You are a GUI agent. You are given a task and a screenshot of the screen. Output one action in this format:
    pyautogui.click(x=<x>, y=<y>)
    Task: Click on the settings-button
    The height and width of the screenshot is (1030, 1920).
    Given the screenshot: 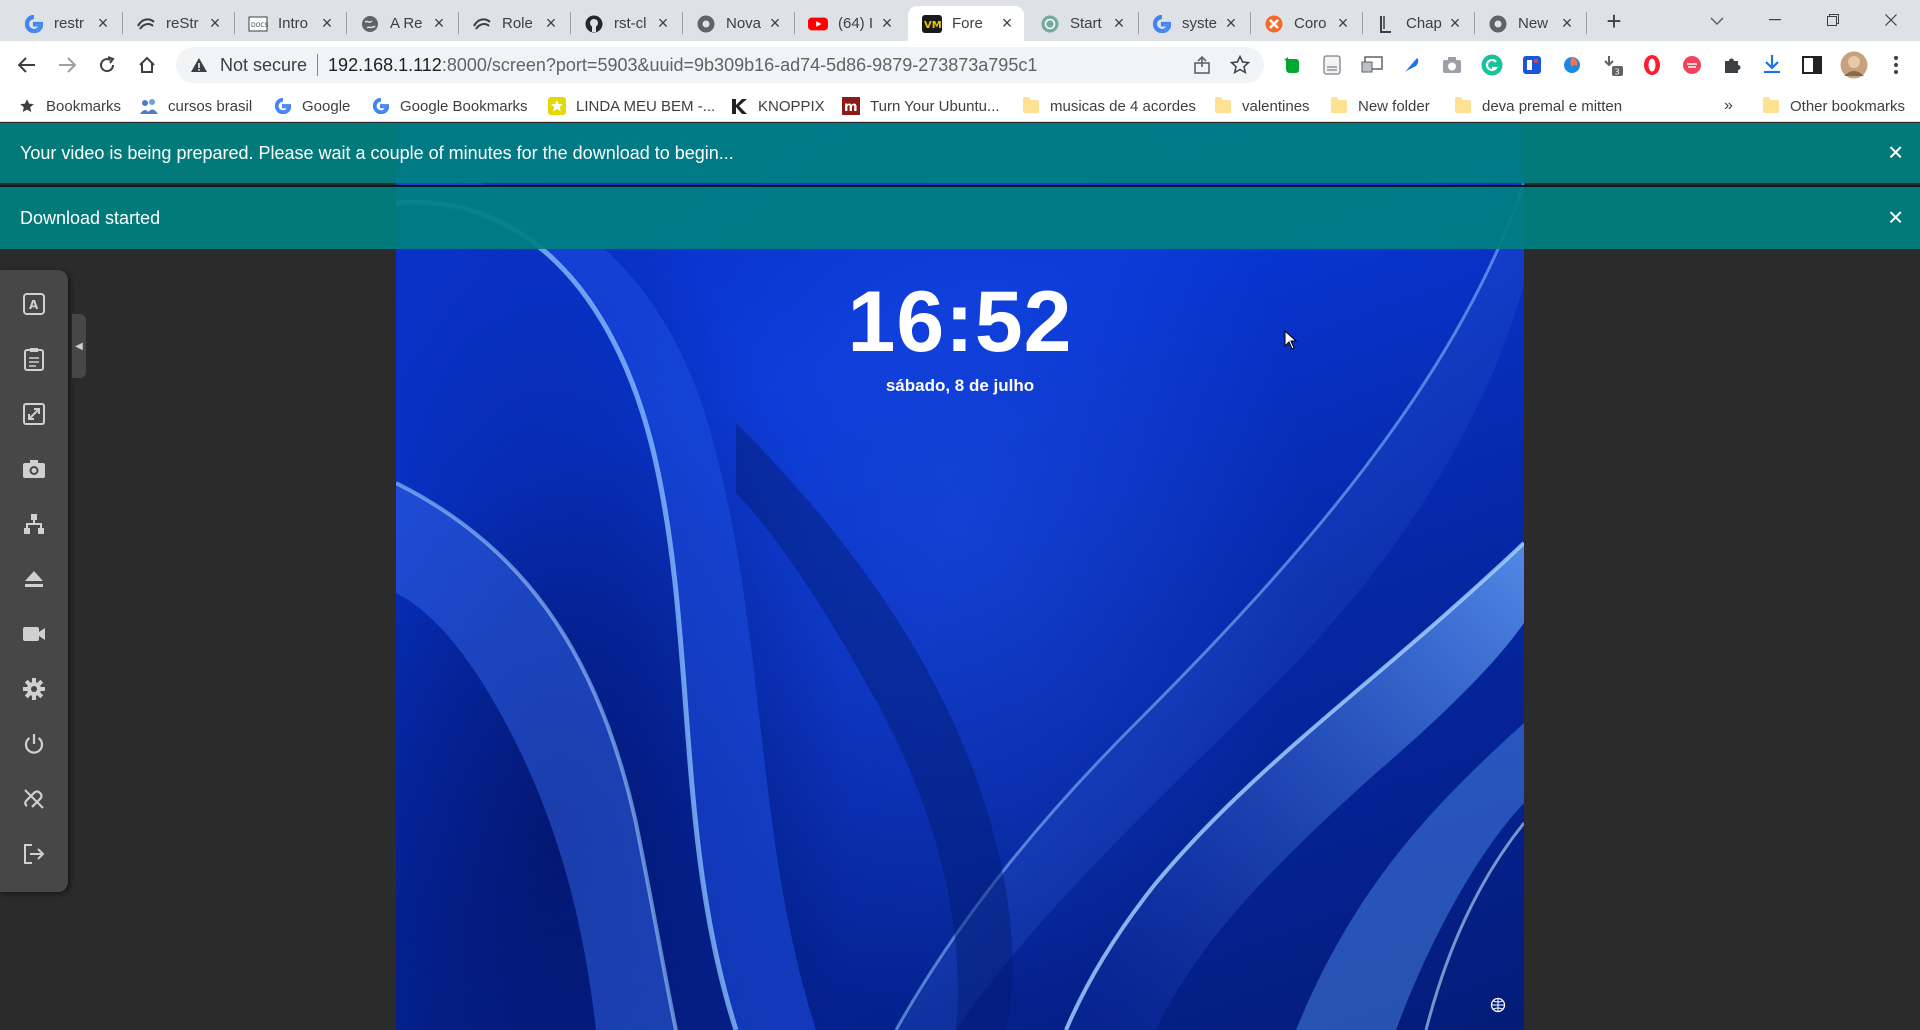 What is the action you would take?
    pyautogui.click(x=34, y=689)
    